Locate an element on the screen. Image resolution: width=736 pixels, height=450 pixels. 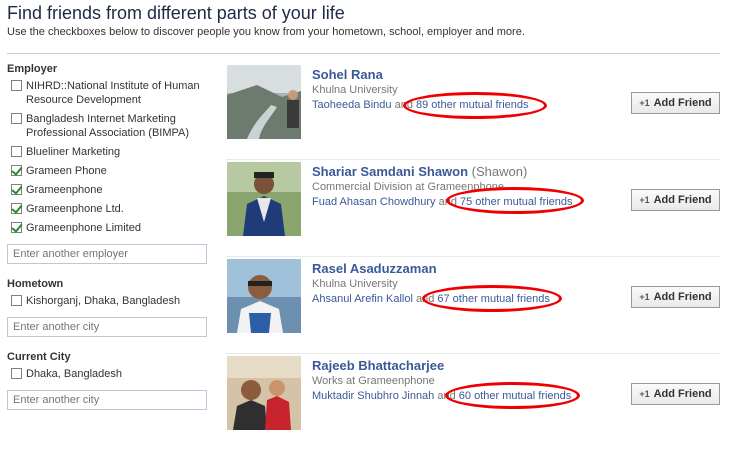
person-name: Shariar Samdani Shawon (Shawon) is located at coordinates (442, 171).